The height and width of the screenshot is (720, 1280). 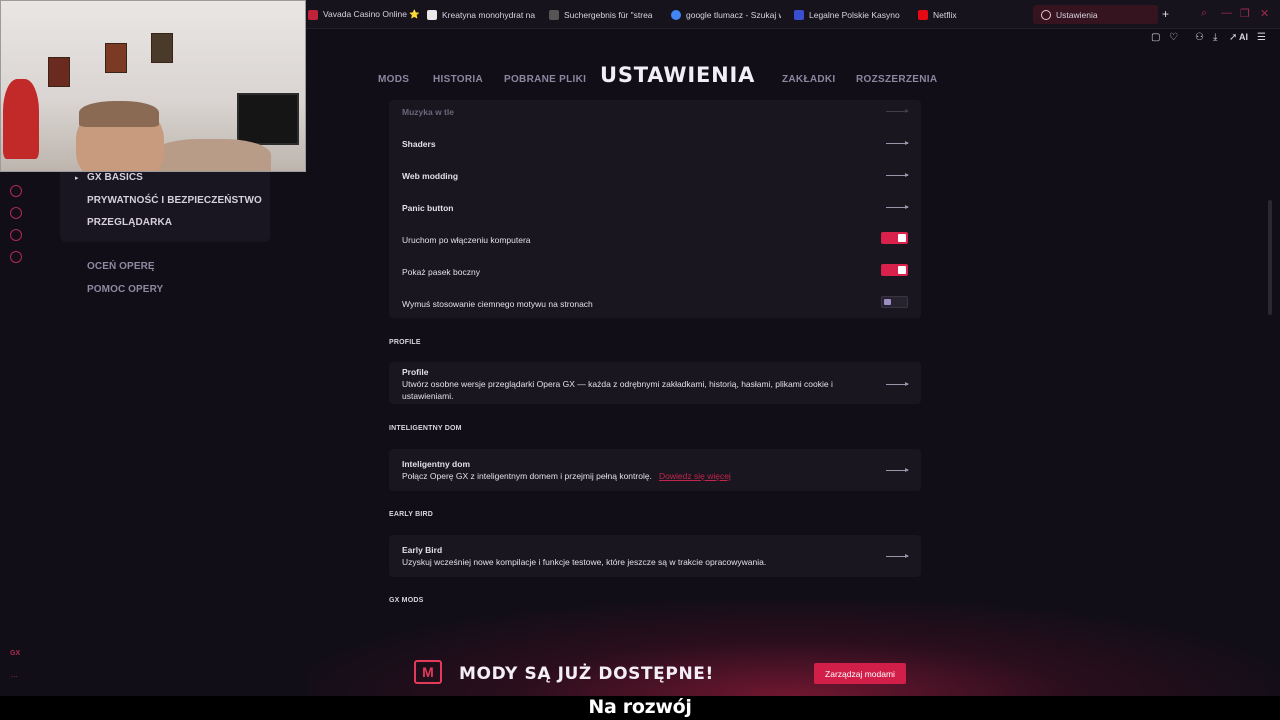 I want to click on ai-label: AI, so click(x=1243, y=37).